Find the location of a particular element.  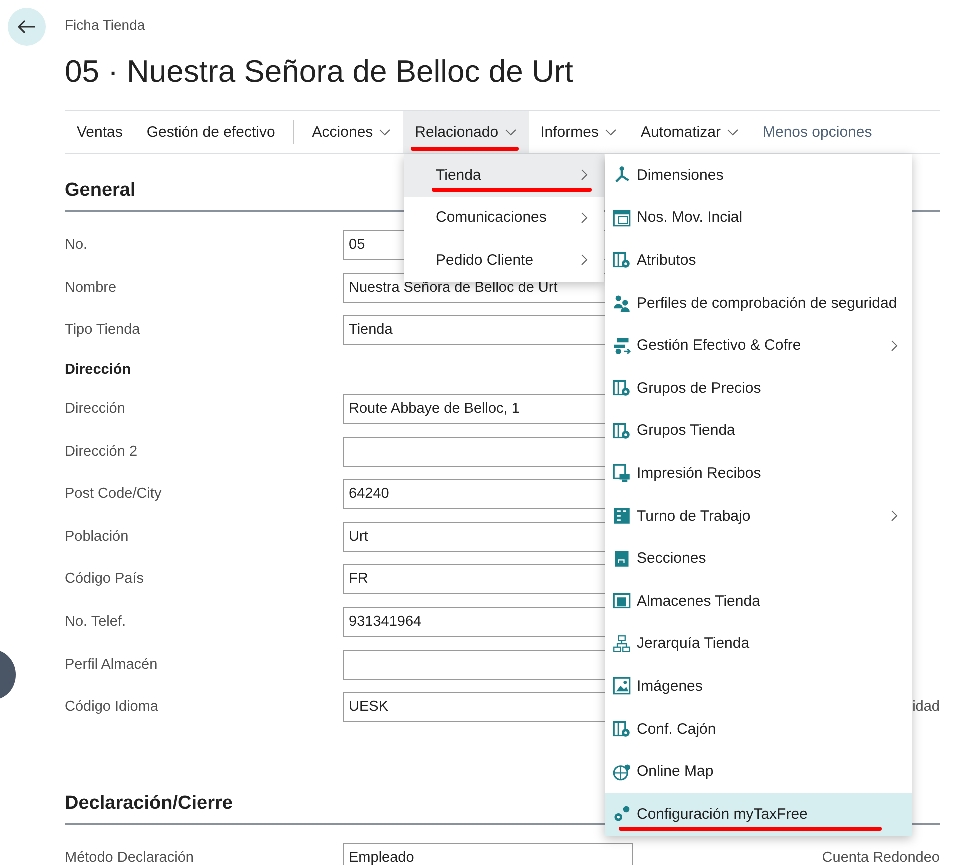

action-button: Ventas is located at coordinates (100, 132).